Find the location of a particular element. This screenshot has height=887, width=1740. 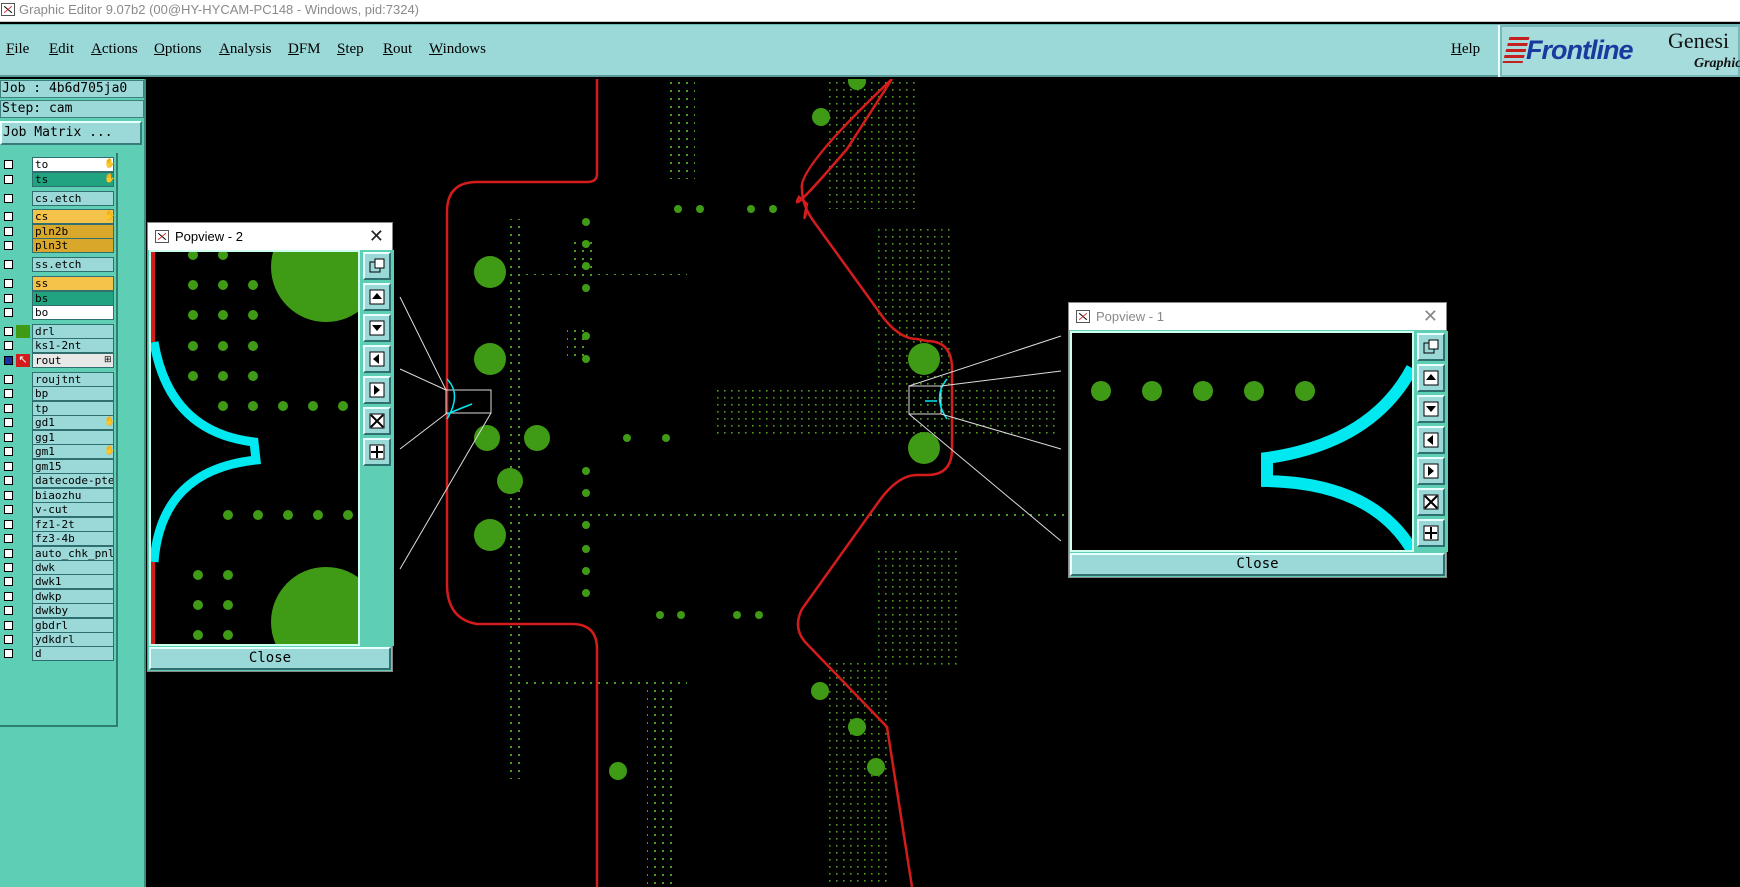

layer-row-tp: tp is located at coordinates (58, 408).